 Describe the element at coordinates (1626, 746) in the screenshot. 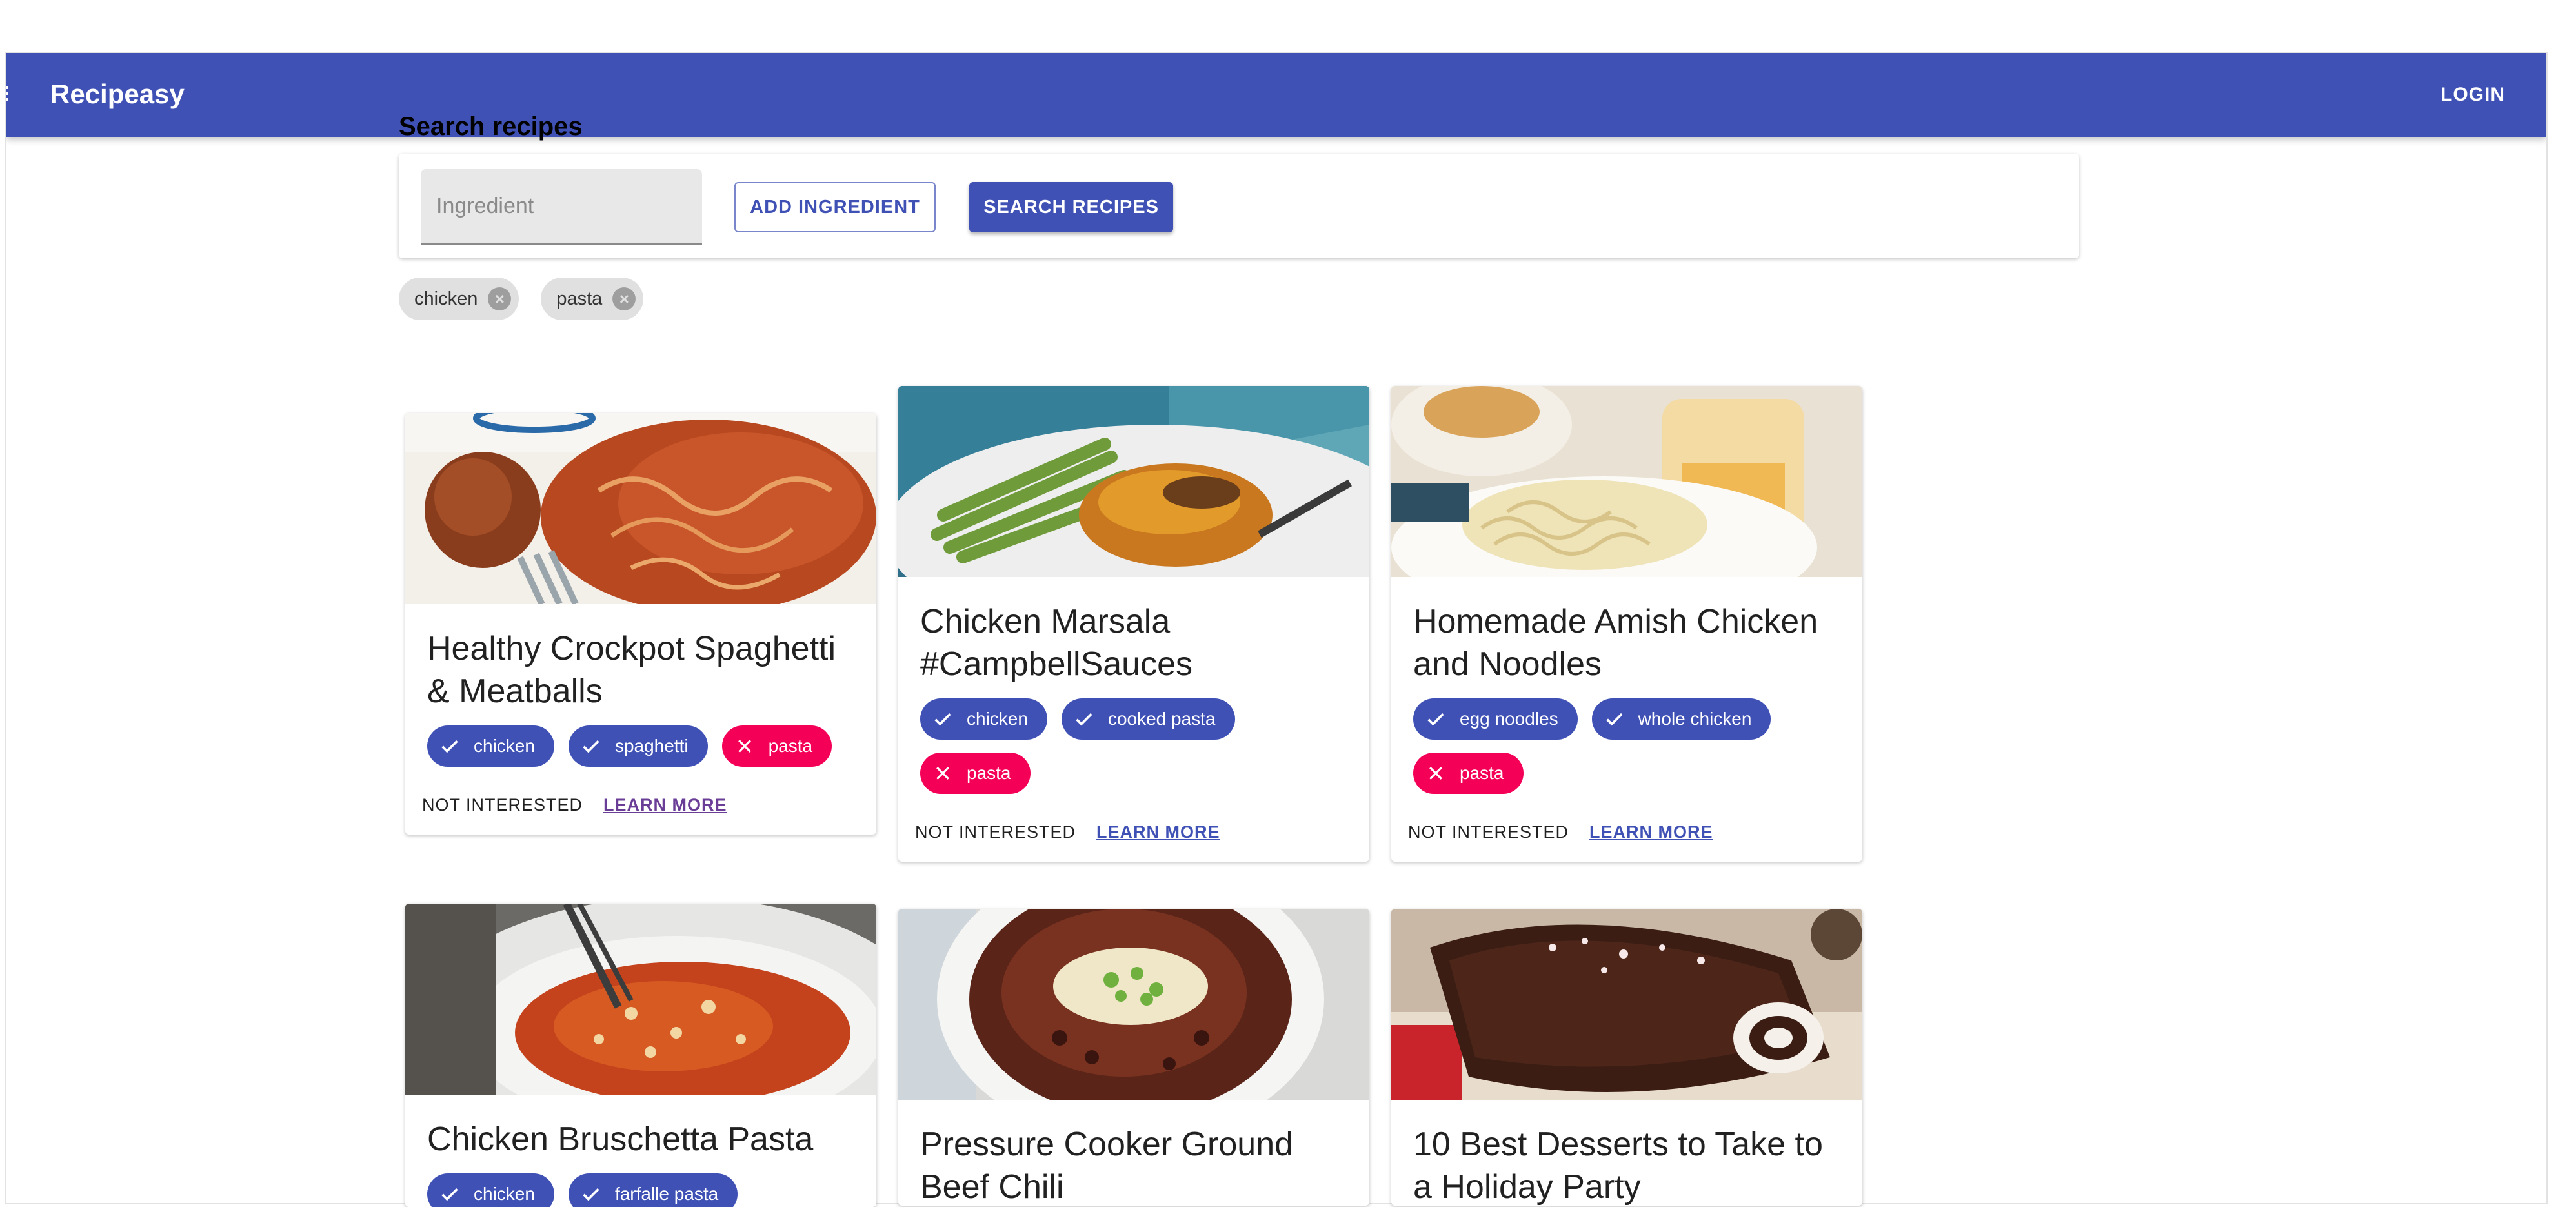

I see `ingredient-tag-list: egg noodles whole chicken pasta` at that location.